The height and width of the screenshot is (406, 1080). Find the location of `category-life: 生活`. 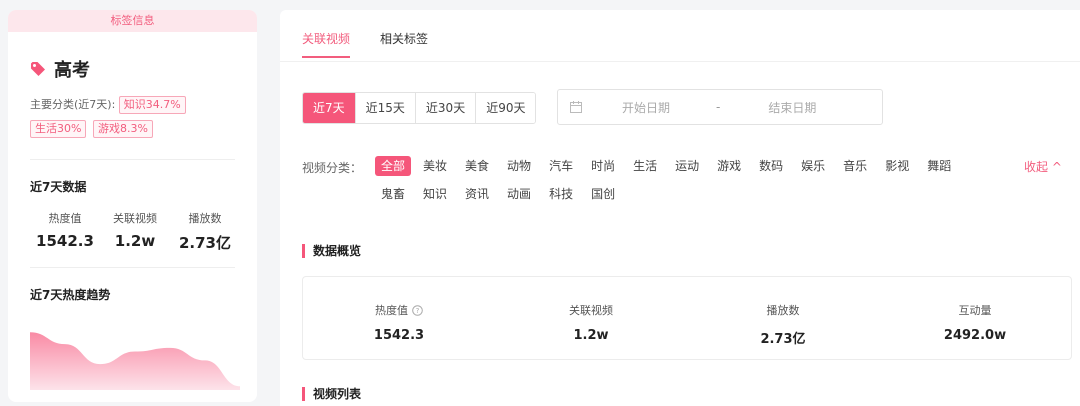

category-life: 生活 is located at coordinates (645, 166).